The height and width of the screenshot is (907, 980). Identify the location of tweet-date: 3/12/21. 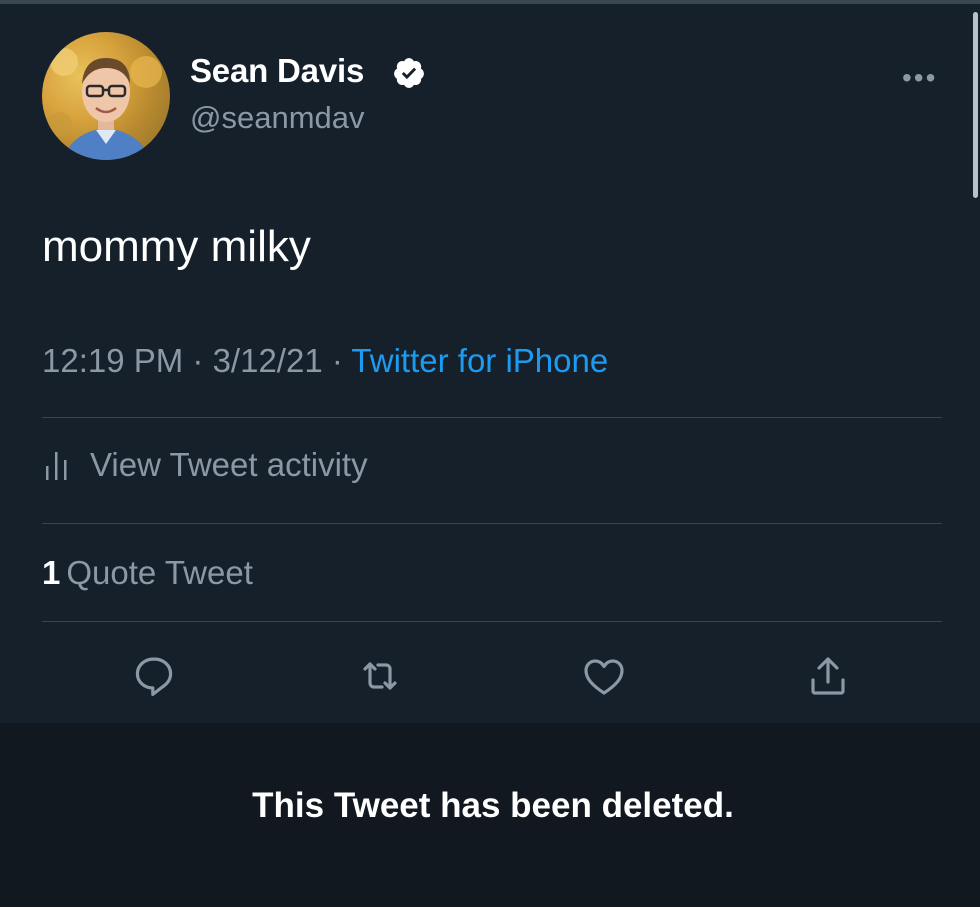
(268, 360).